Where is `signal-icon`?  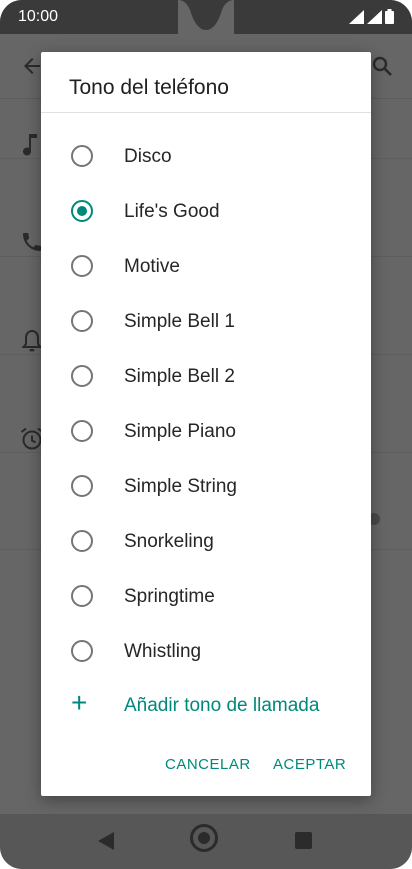
signal-icon is located at coordinates (356, 17).